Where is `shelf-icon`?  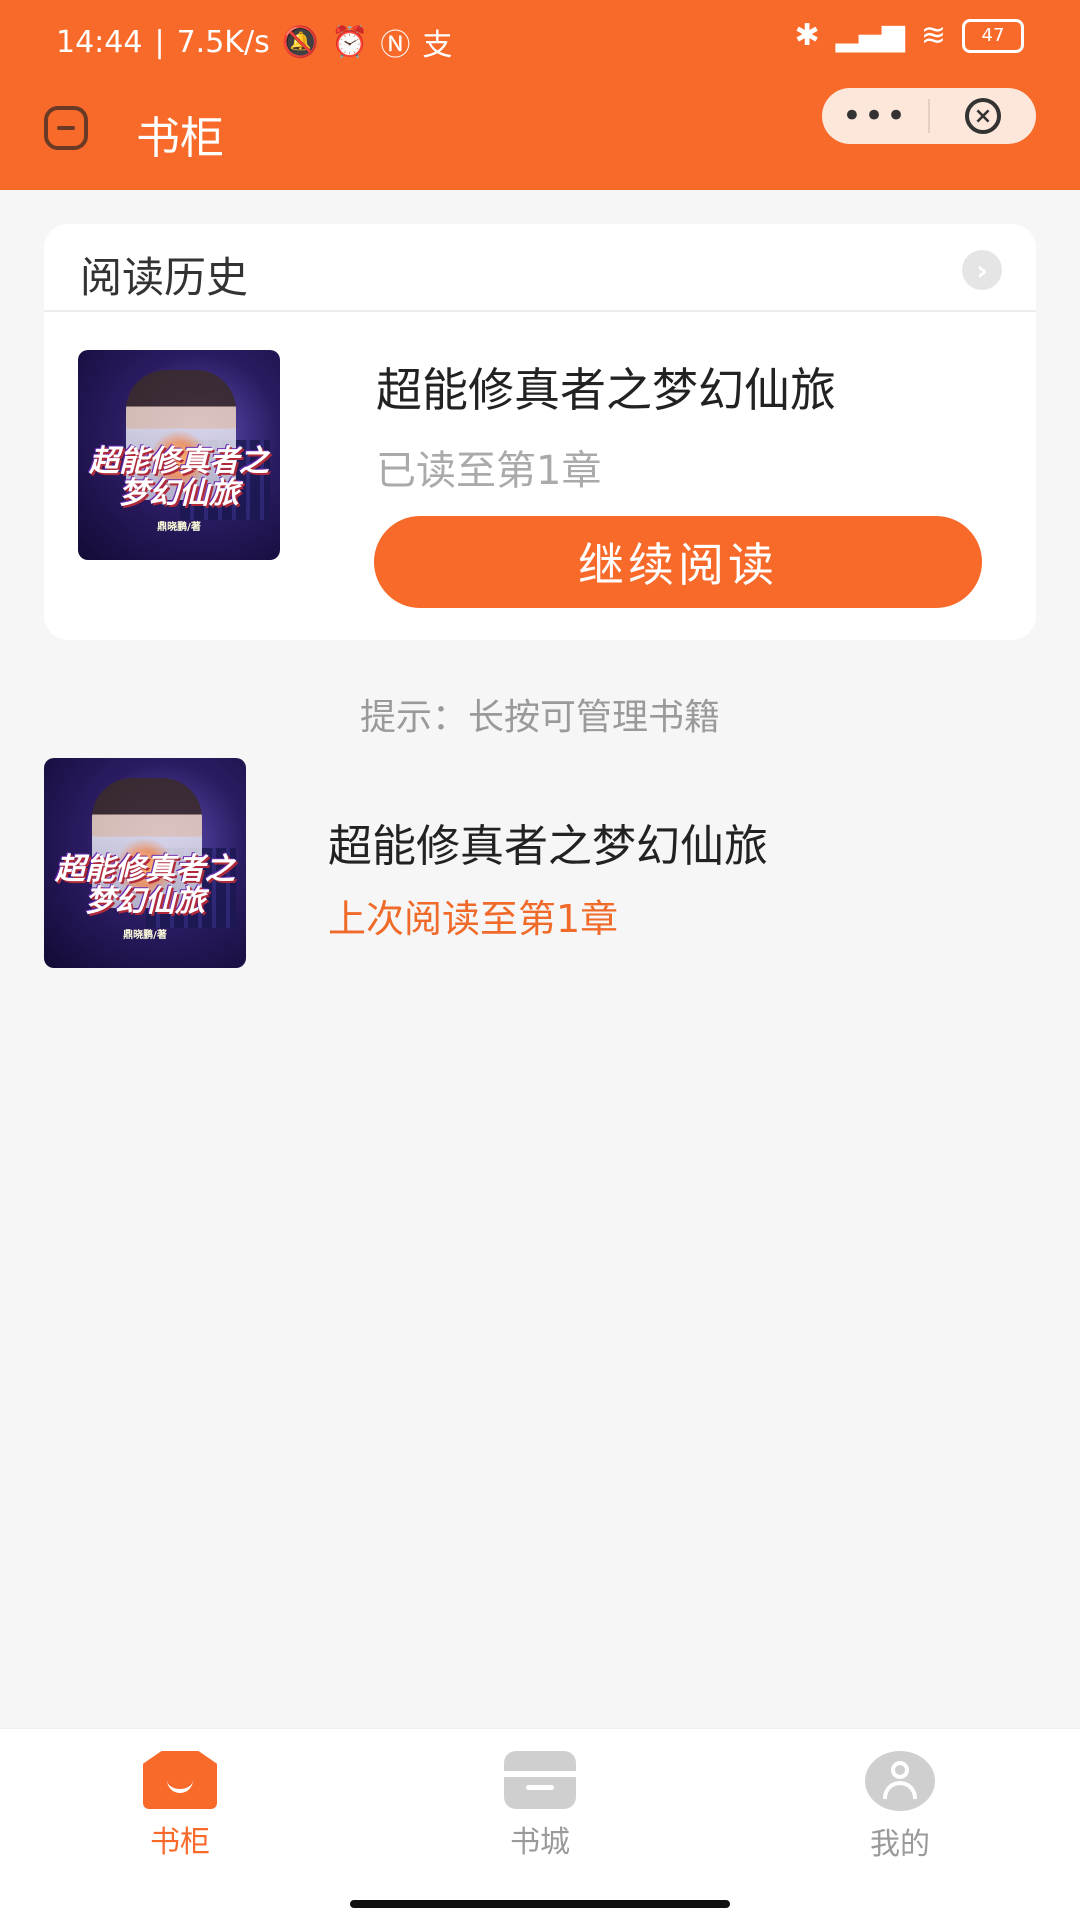
shelf-icon is located at coordinates (180, 1780).